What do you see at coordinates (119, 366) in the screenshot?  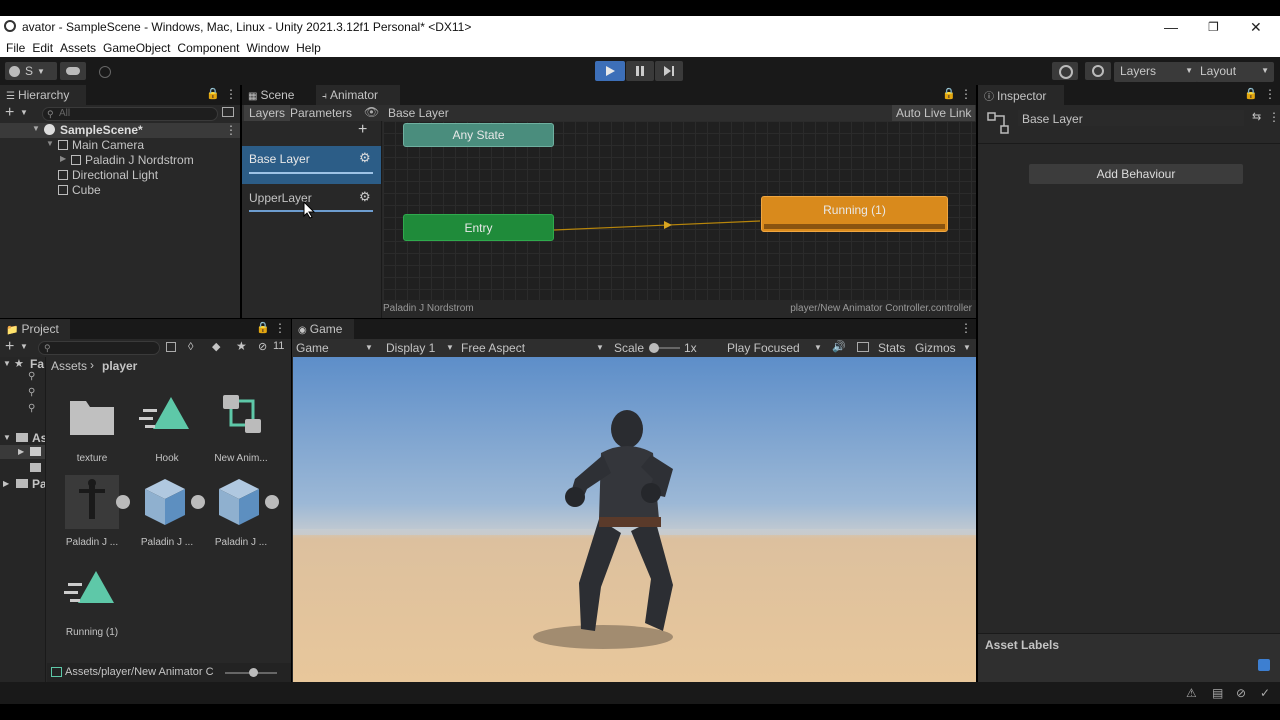 I see `breadcrumb-player: player` at bounding box center [119, 366].